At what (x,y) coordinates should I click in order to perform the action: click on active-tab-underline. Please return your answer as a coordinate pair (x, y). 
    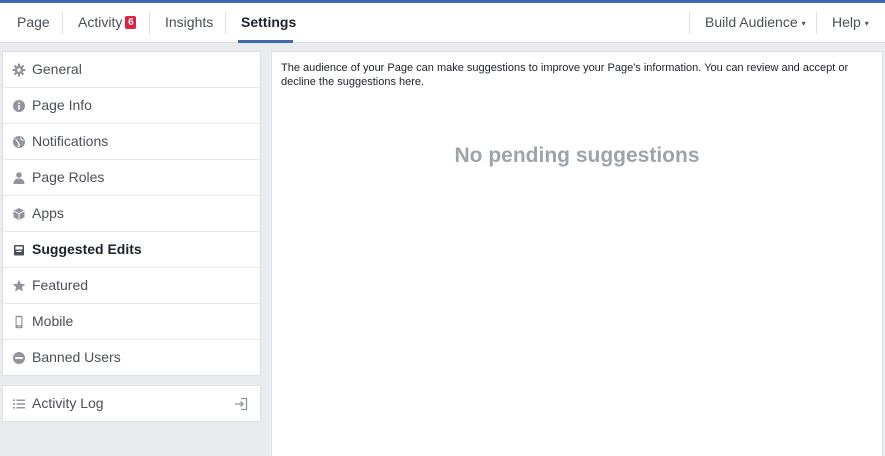
    Looking at the image, I should click on (265, 41).